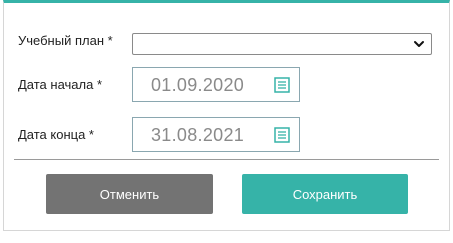 The width and height of the screenshot is (453, 243). Describe the element at coordinates (419, 44) in the screenshot. I see `chevron-down-icon` at that location.